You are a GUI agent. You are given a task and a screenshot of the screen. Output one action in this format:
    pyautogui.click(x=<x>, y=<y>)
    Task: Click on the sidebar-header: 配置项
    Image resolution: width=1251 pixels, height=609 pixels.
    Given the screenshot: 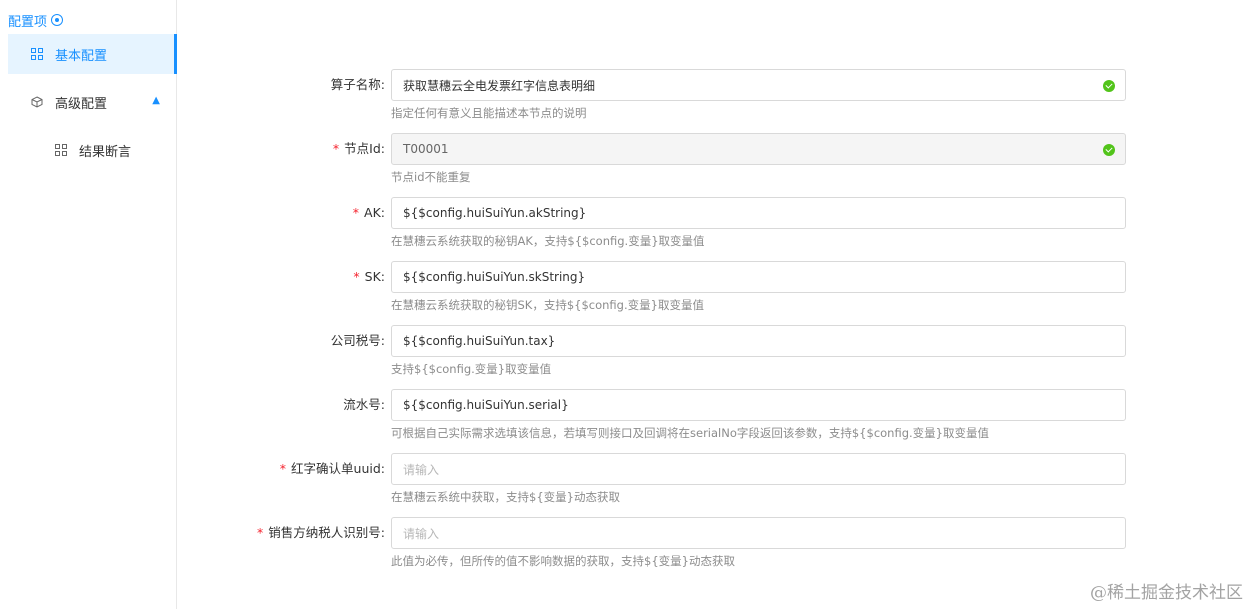 What is the action you would take?
    pyautogui.click(x=36, y=20)
    